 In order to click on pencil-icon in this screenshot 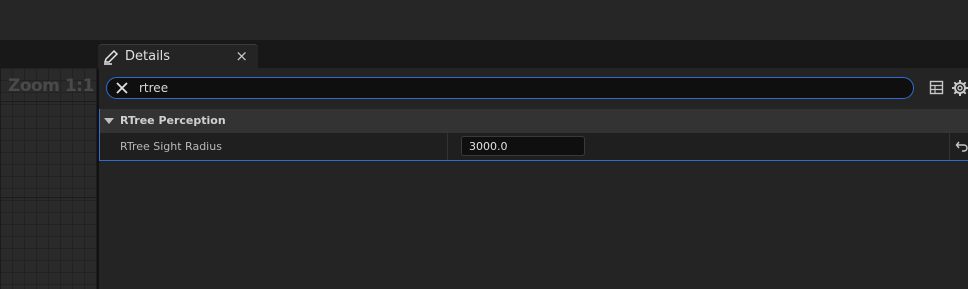, I will do `click(111, 57)`.